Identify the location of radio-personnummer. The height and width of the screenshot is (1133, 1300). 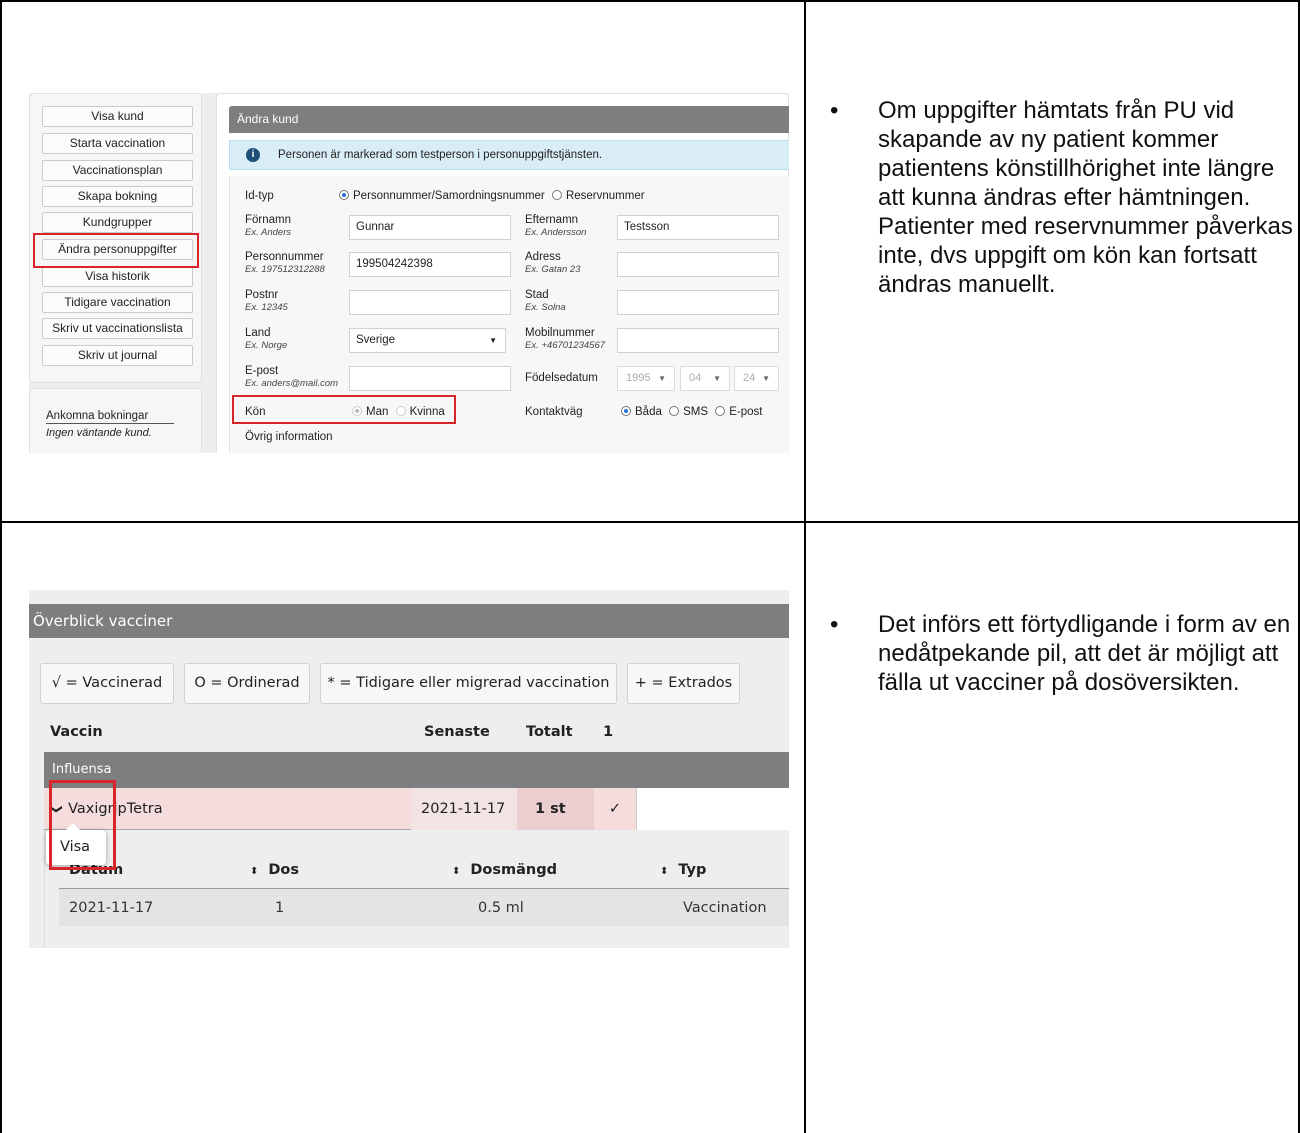
(344, 195).